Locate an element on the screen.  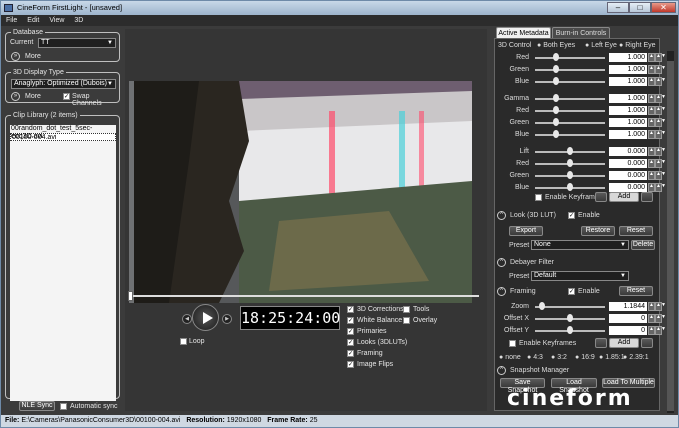
enable-keyframes-checkbox is located at coordinates (538, 197).